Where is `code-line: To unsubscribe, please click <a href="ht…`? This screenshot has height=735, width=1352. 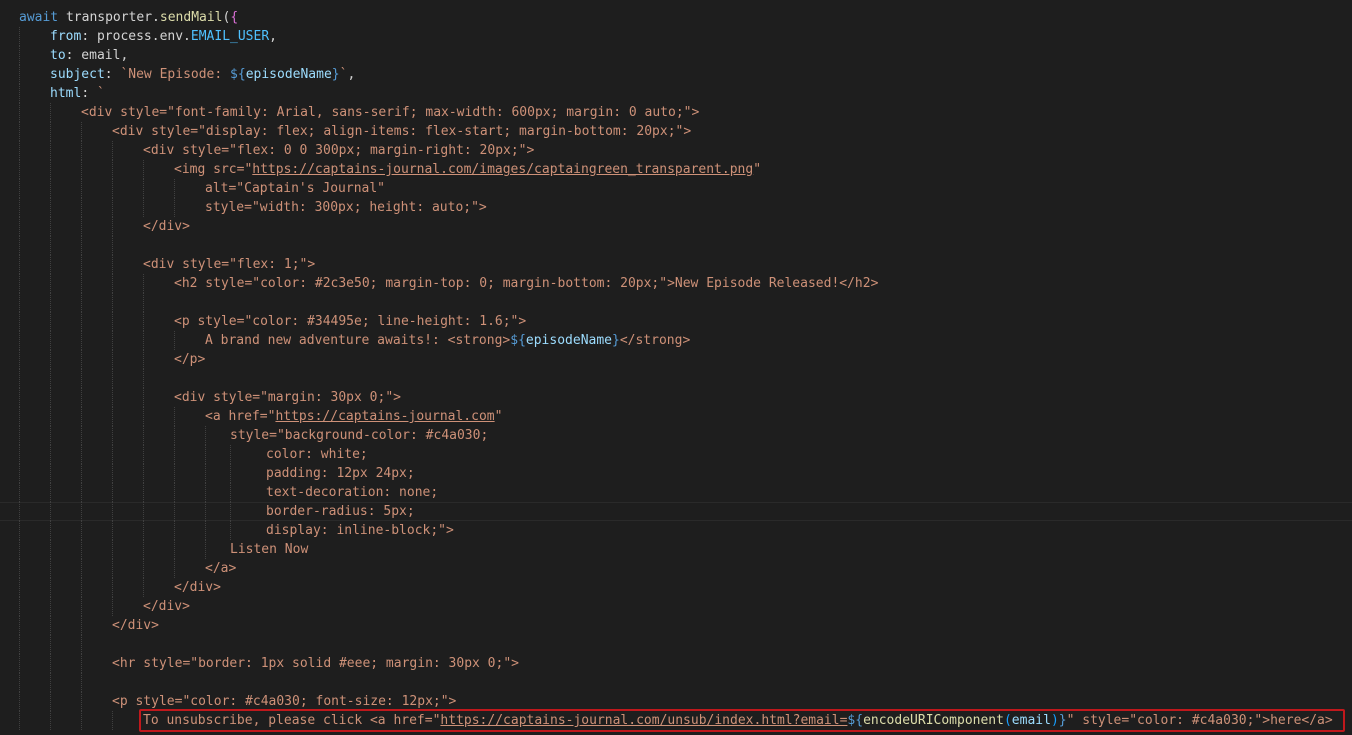
code-line: To unsubscribe, please click <a href="ht… is located at coordinates (676, 720).